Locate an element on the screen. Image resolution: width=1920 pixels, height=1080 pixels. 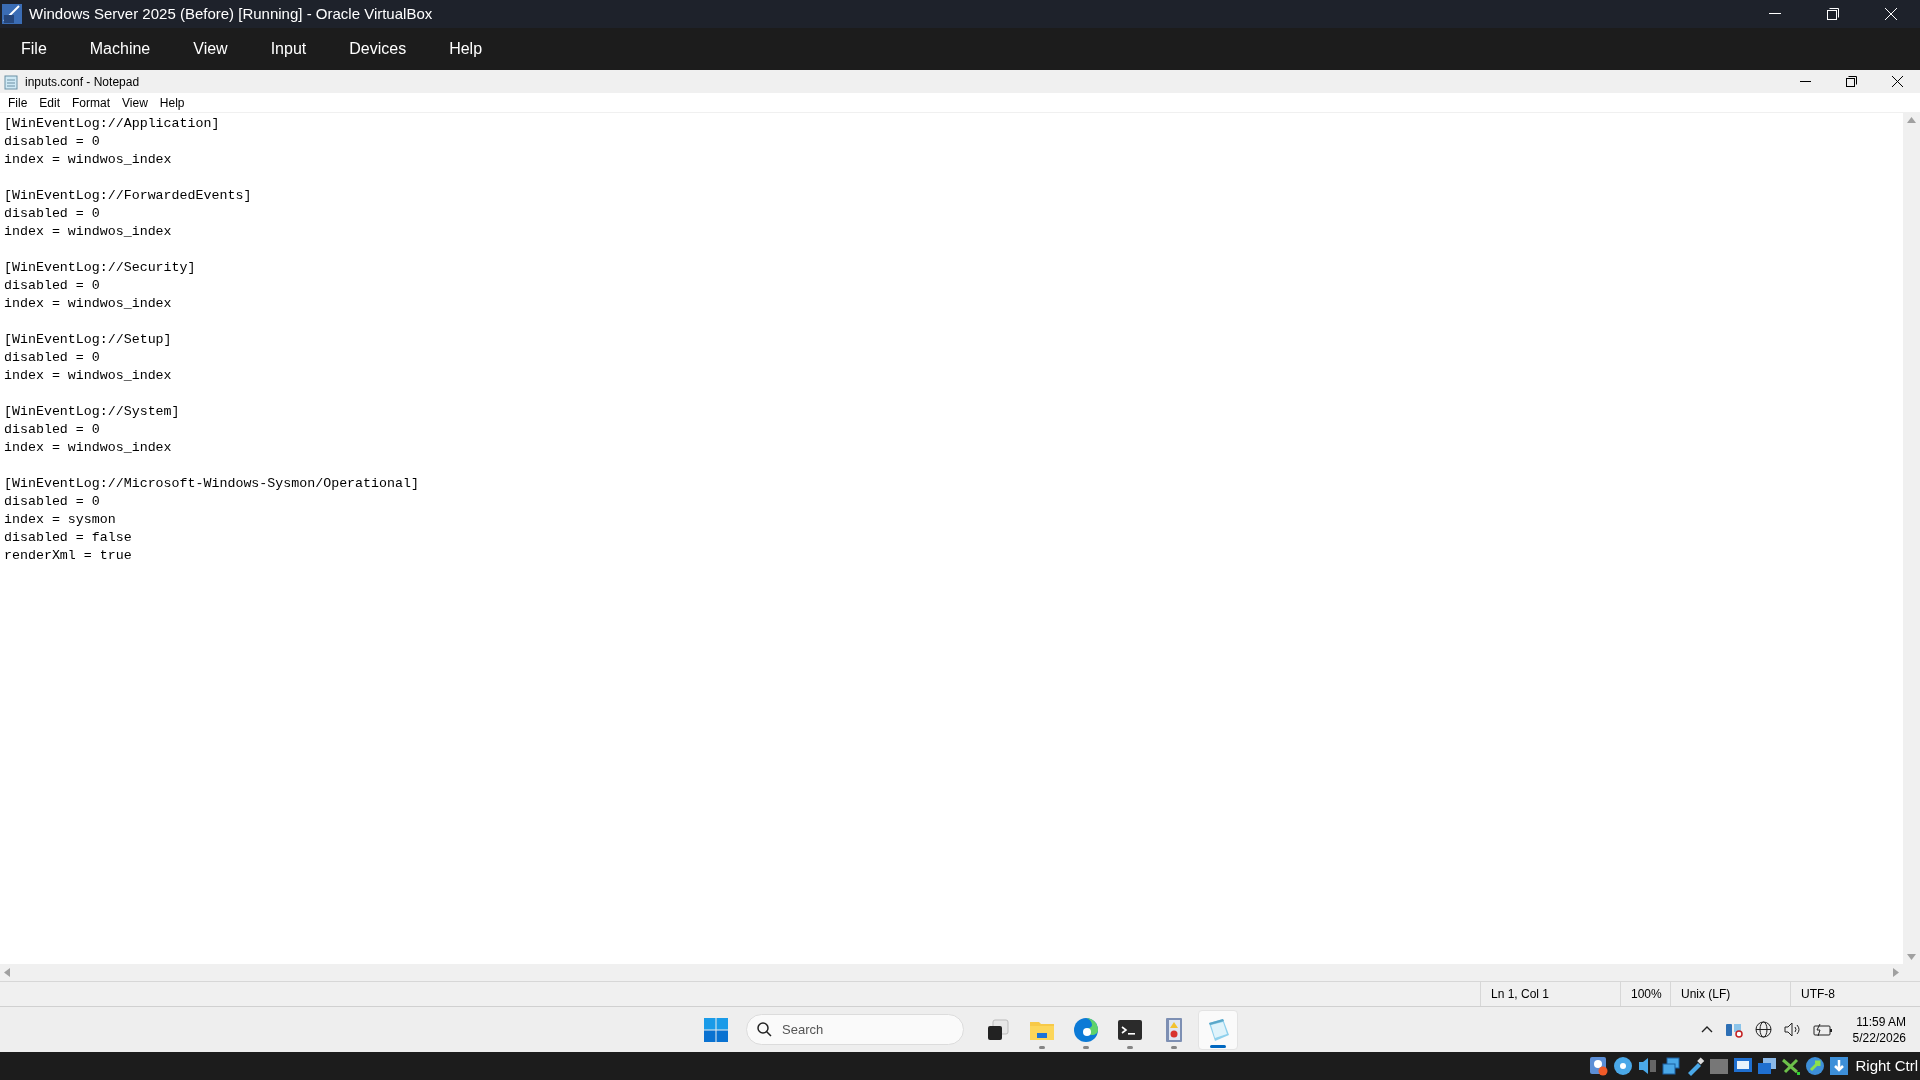
network-drive-icon is located at coordinates (1733, 1029).